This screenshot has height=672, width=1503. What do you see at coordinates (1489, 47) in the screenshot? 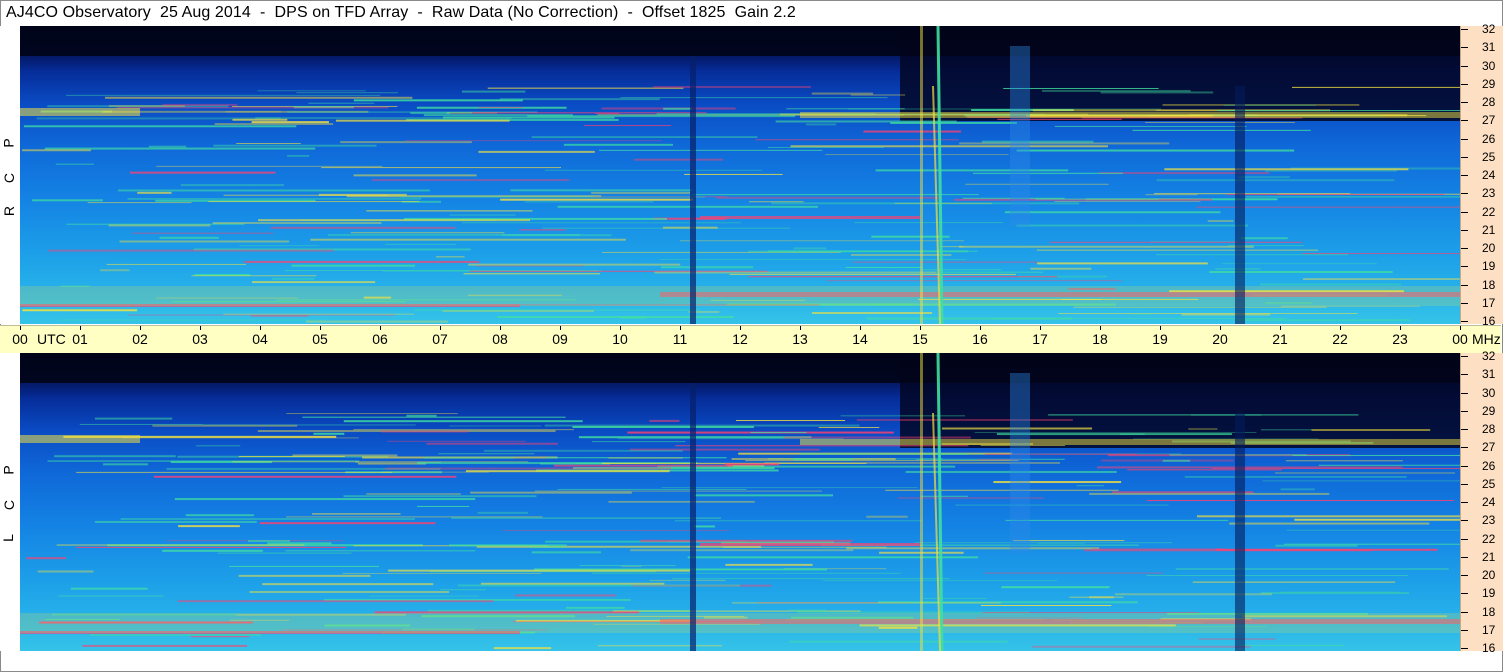
I see `rcp-freq-label: 31` at bounding box center [1489, 47].